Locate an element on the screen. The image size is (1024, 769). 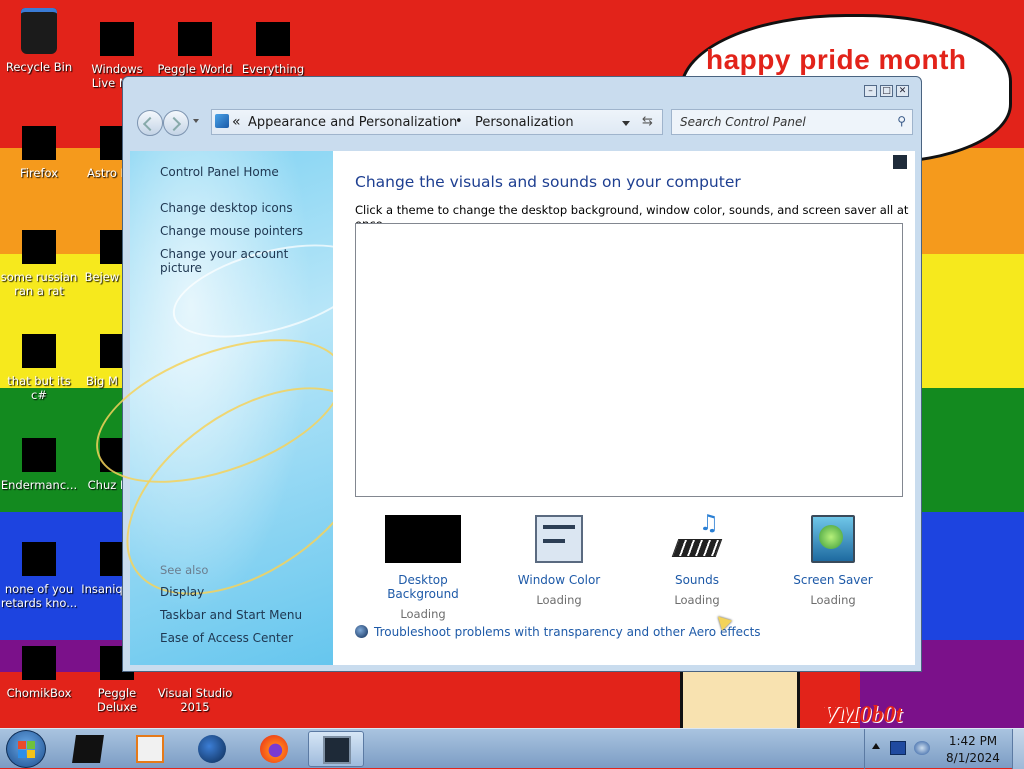
window-color-button: Window Color Loading is located at coordinates (559, 561).